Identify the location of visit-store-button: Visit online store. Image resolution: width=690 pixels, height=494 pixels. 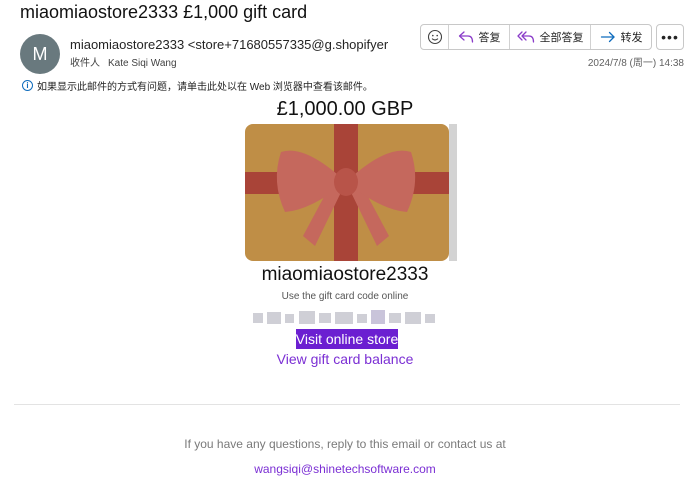
(347, 339).